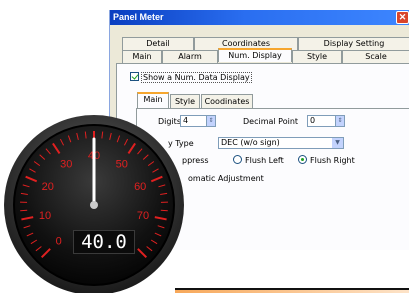 This screenshot has height=293, width=409. I want to click on checkbox-checked-icon, so click(134, 76).